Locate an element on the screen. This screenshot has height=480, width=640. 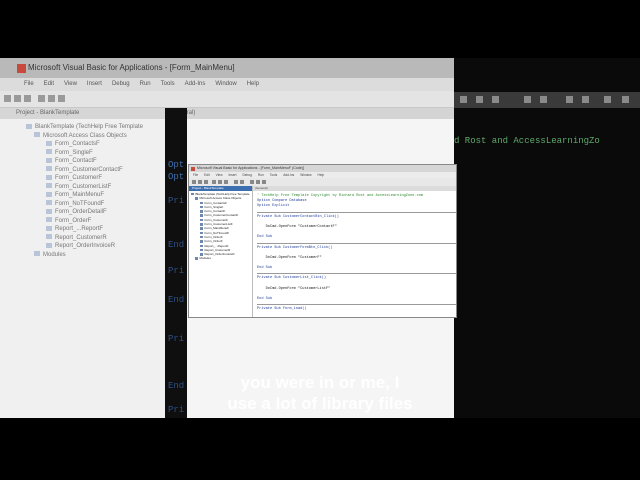
tree-item: Form_OrderDetailF is located at coordinates (82, 212).